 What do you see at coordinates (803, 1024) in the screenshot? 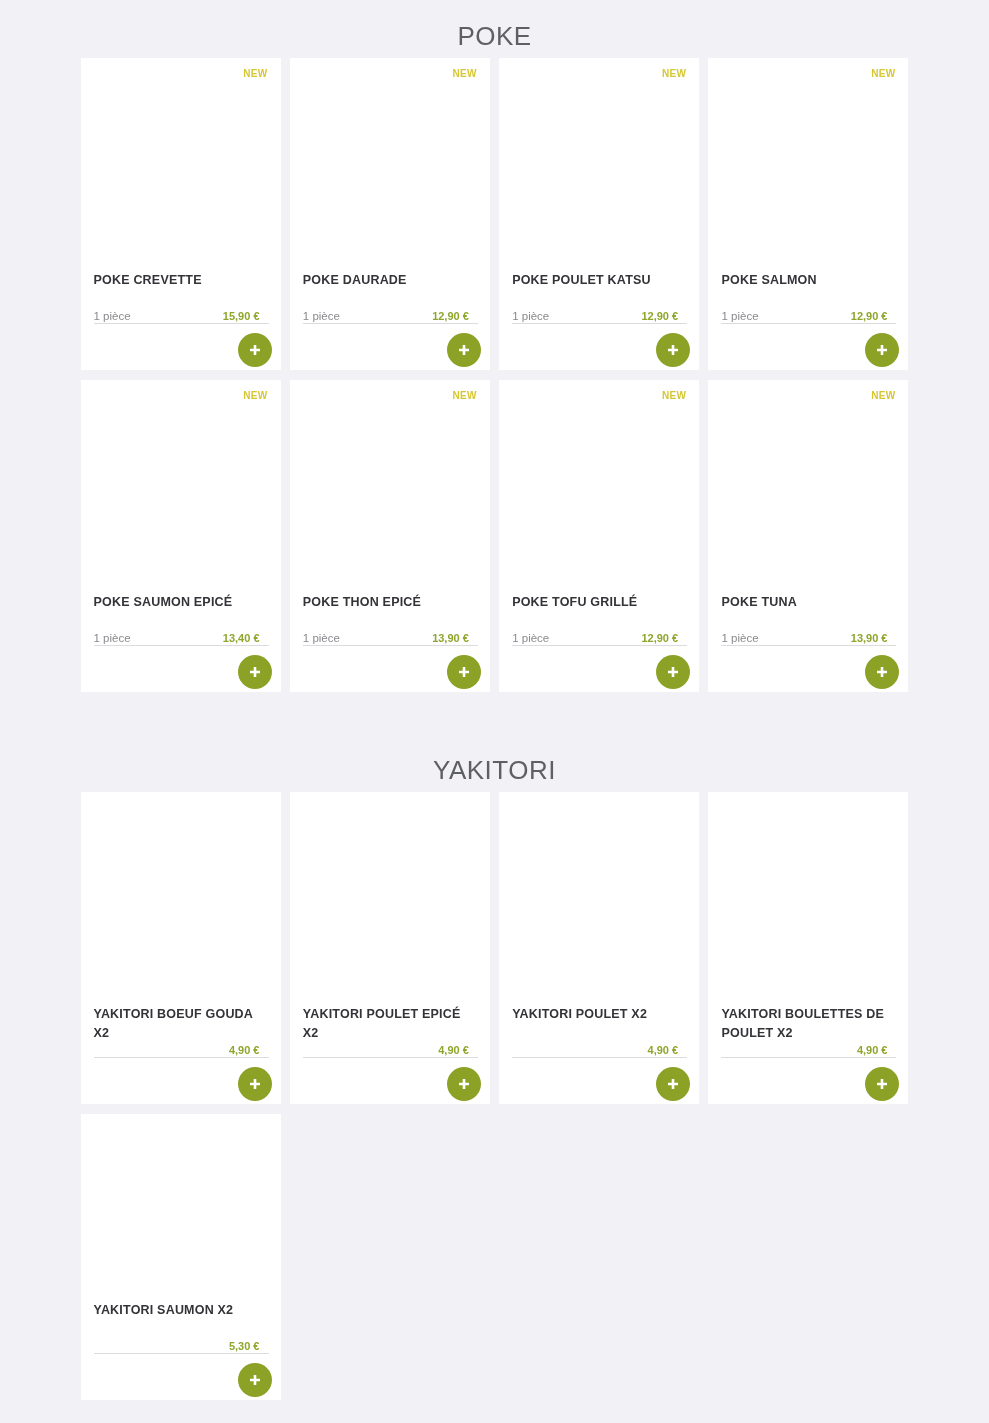
I see `product-name: YAKITORI BOULETTES DE POULET X2` at bounding box center [803, 1024].